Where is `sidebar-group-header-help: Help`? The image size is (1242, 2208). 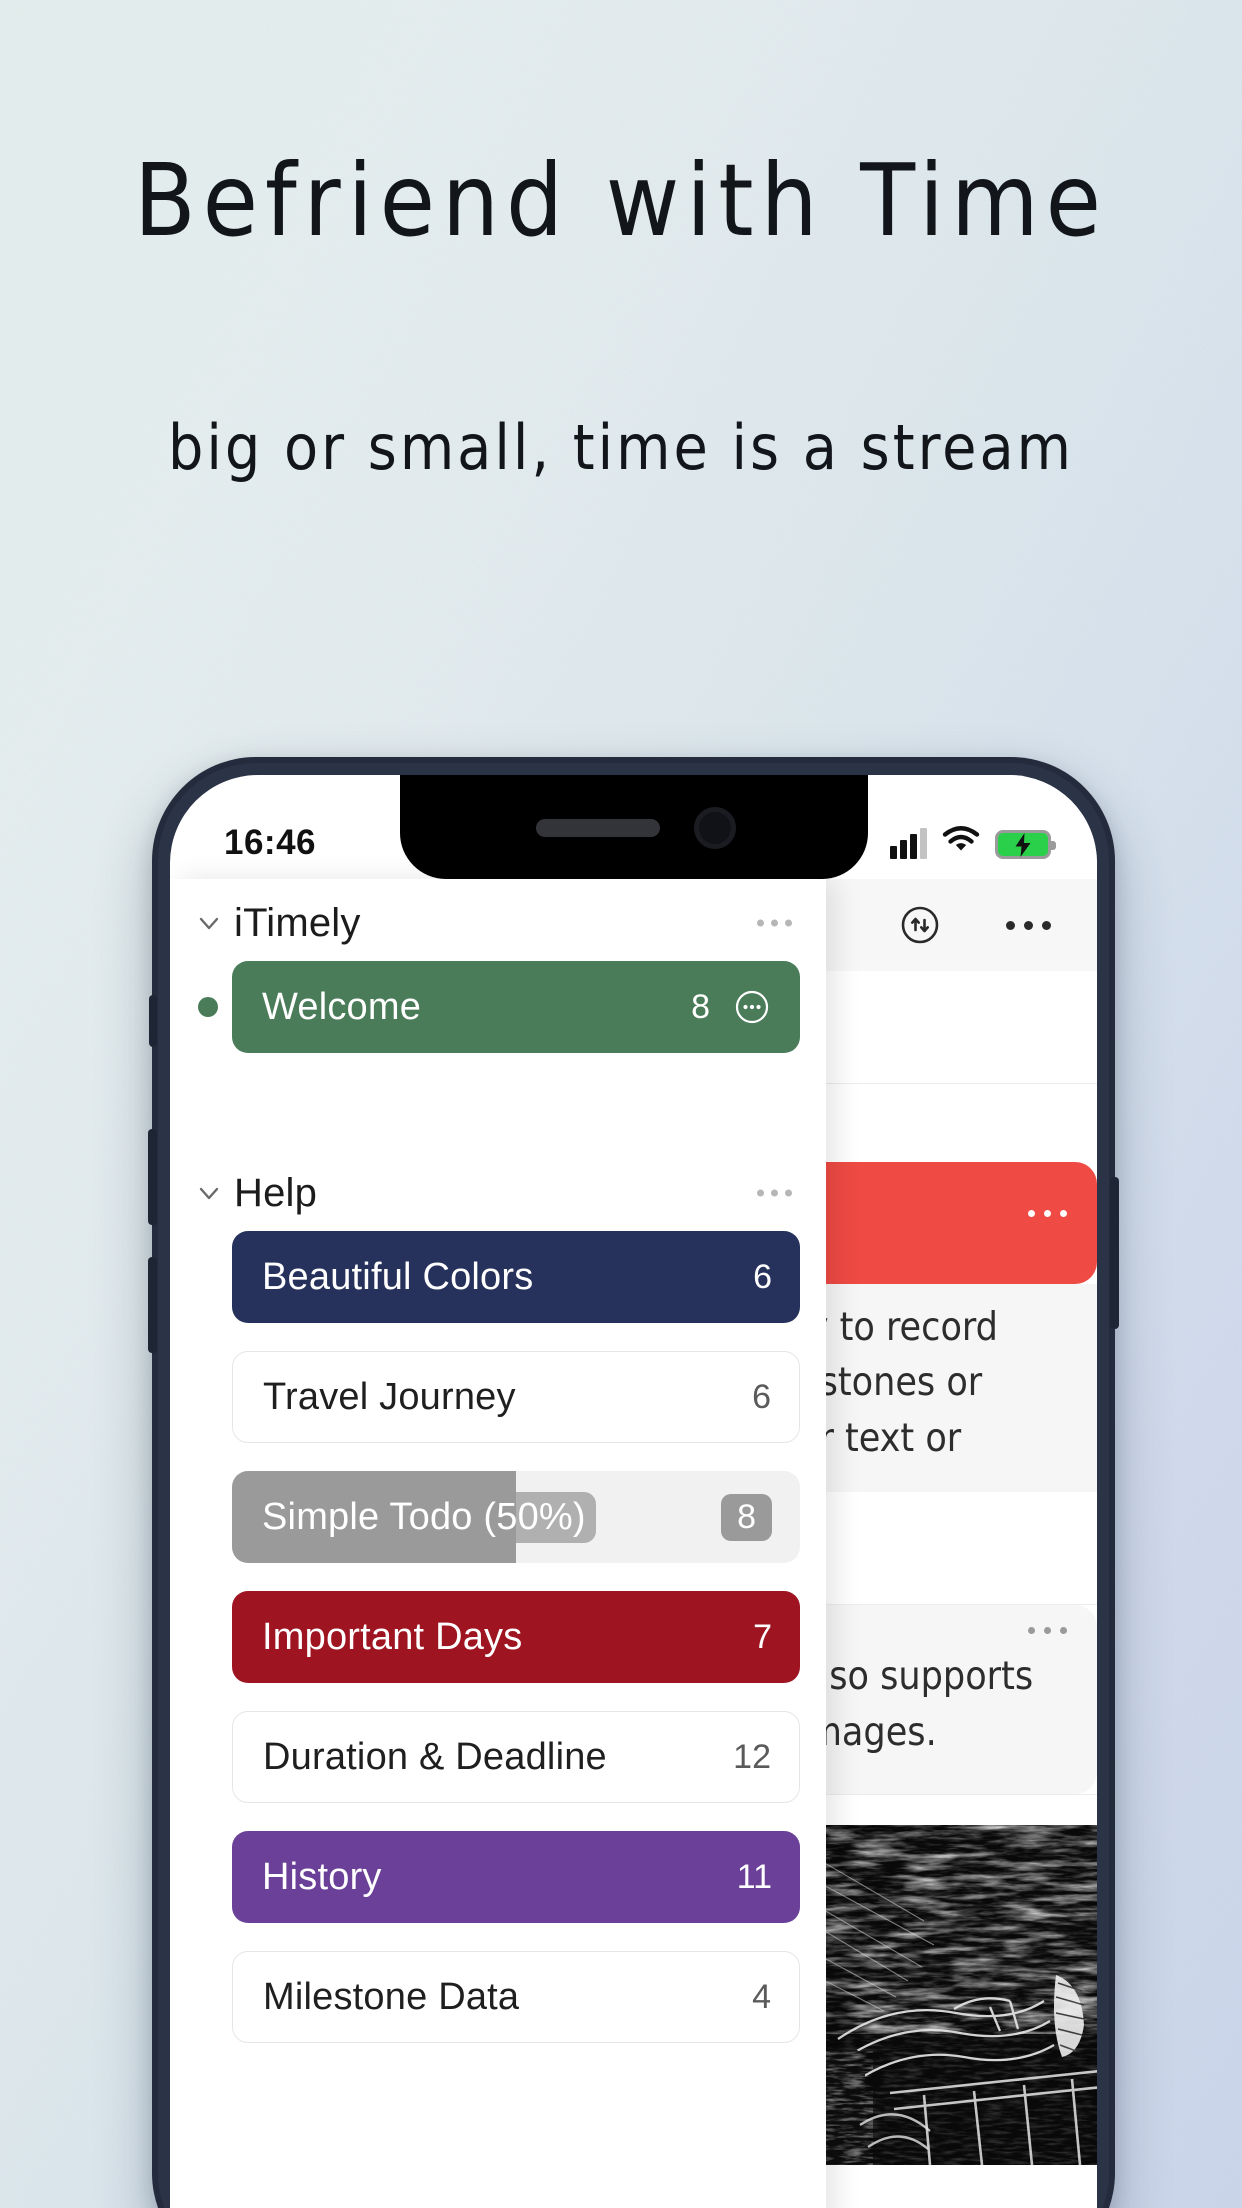
sidebar-group-header-help: Help is located at coordinates (498, 1193).